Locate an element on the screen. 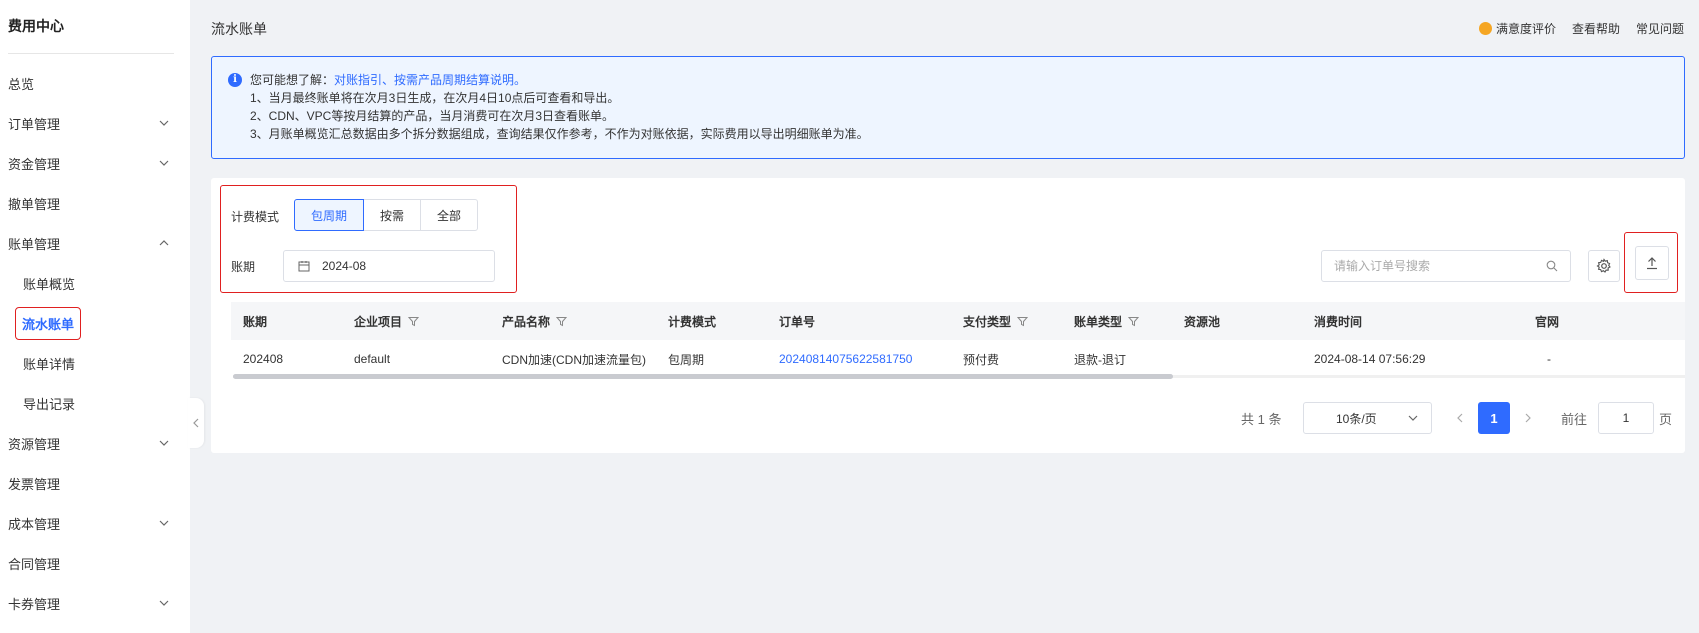  cell-billing-mode: 包周期 is located at coordinates (686, 359).